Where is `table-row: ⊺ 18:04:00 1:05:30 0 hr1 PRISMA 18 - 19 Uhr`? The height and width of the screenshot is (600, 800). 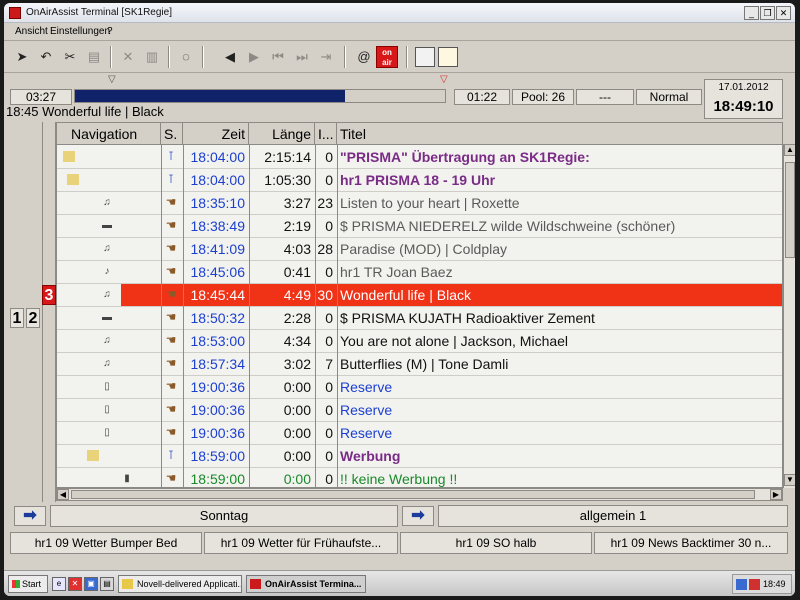
table-row: ⊺ 18:04:00 1:05:30 0 hr1 PRISMA 18 - 19 Uhr is located at coordinates (419, 180).